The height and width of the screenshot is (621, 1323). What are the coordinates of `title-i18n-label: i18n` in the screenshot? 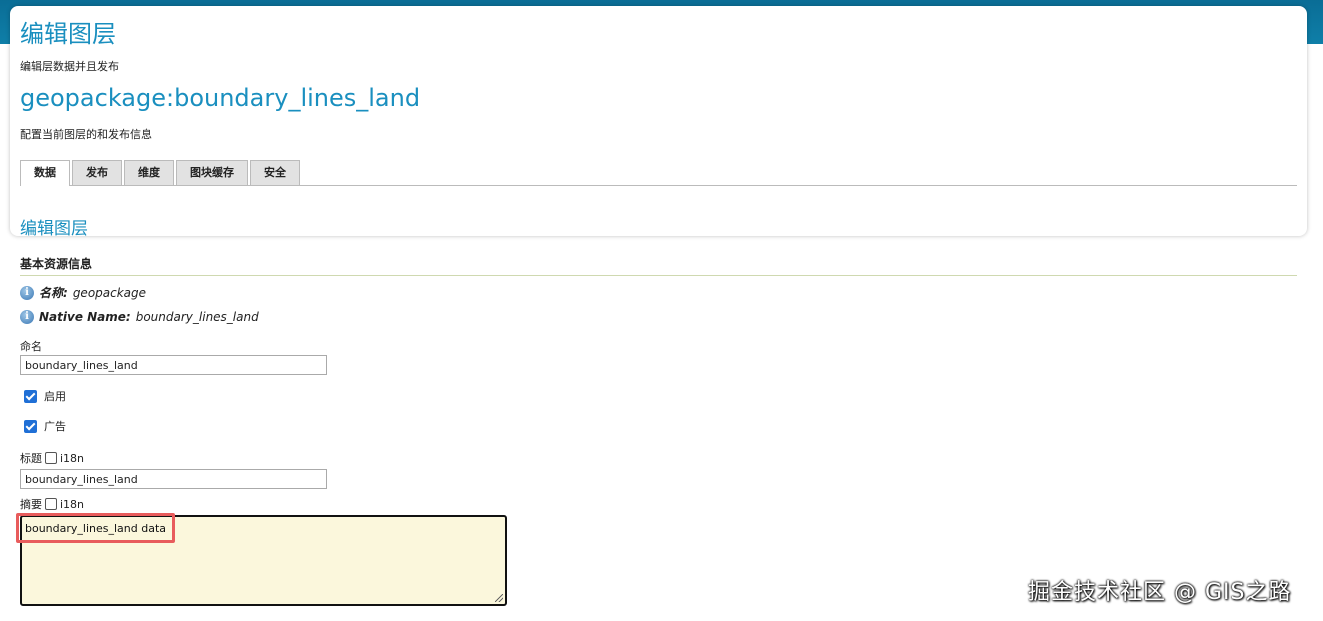 It's located at (72, 458).